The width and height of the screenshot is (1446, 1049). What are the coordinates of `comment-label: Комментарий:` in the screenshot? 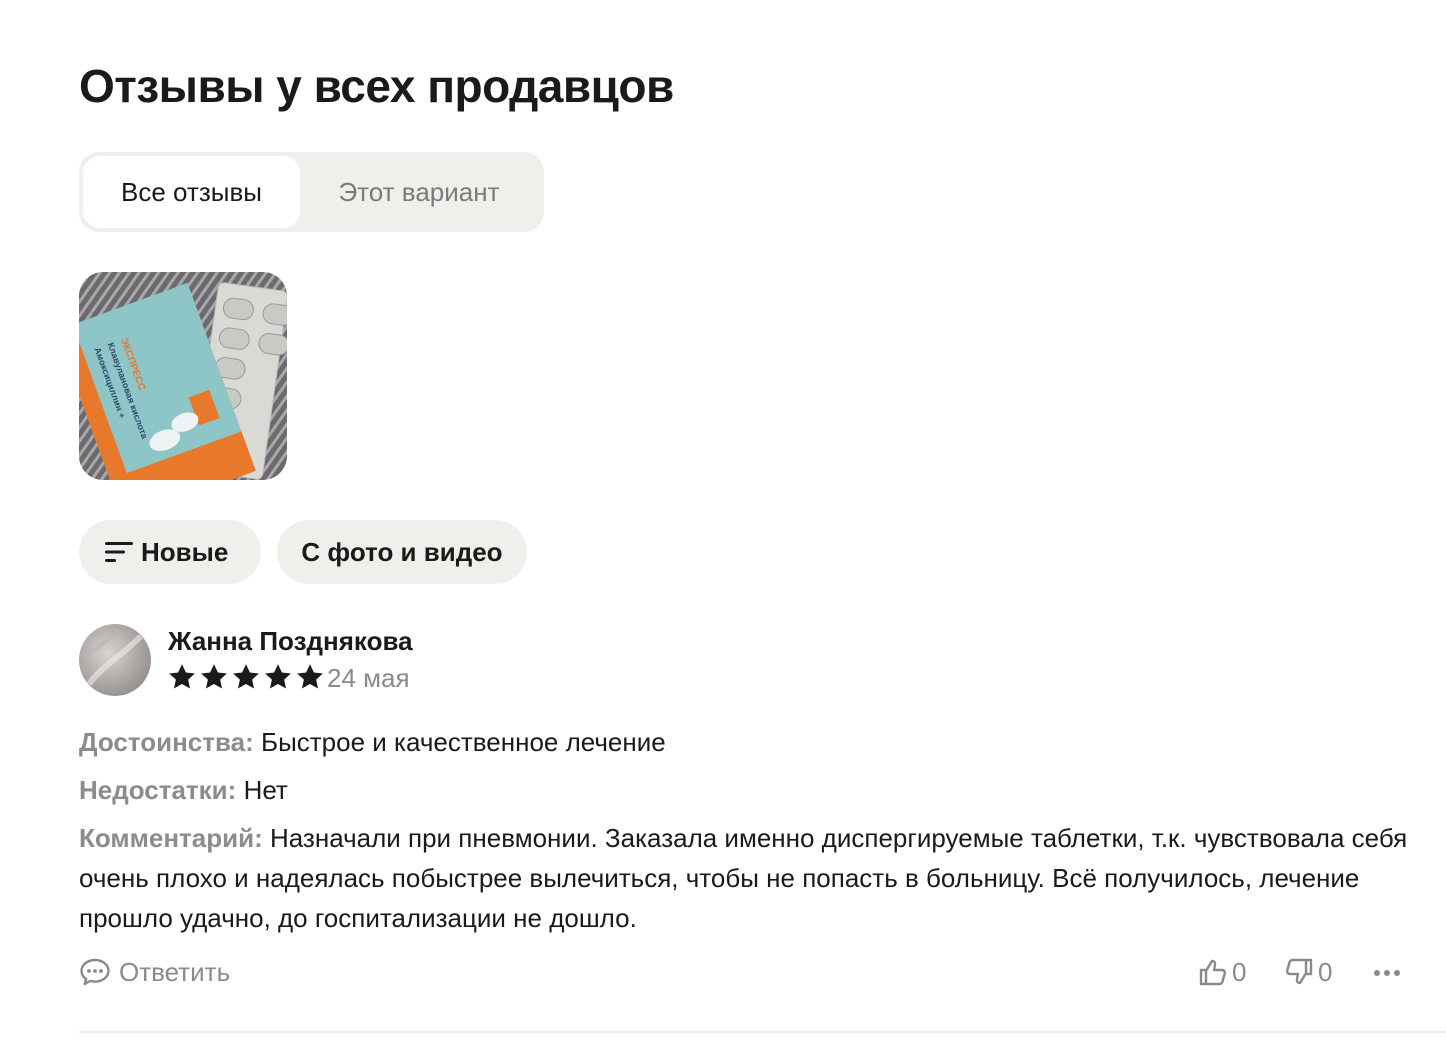 It's located at (171, 838).